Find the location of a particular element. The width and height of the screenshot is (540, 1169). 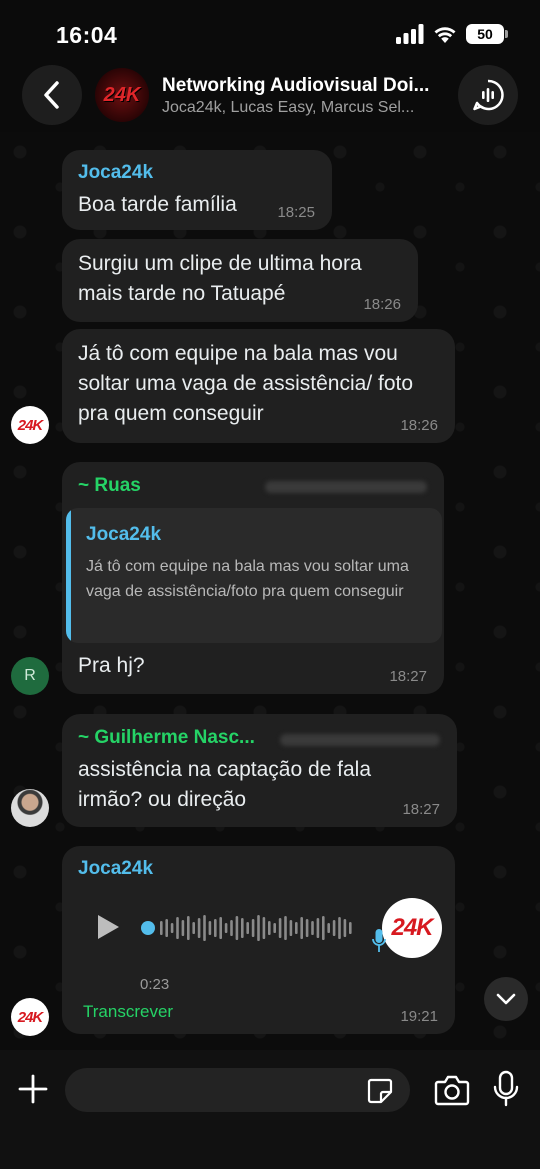

message-time: 19:21 is located at coordinates (419, 1016).